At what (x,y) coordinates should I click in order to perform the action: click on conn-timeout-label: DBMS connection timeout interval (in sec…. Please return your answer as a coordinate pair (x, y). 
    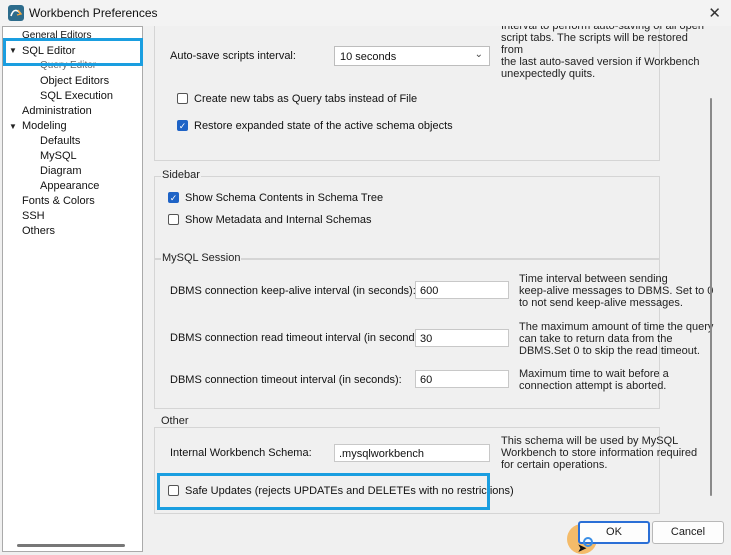
    Looking at the image, I should click on (286, 380).